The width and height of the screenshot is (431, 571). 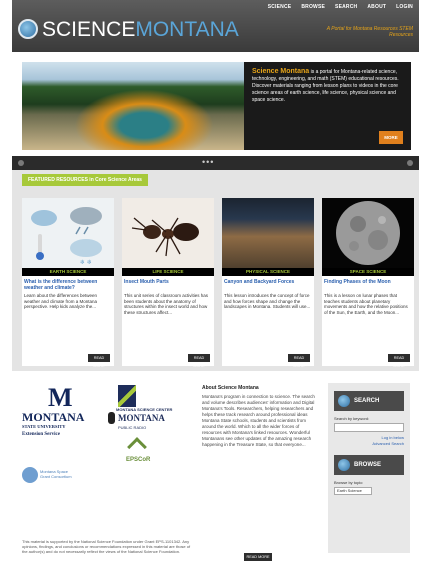 I want to click on microphone-icon, so click(x=111, y=418).